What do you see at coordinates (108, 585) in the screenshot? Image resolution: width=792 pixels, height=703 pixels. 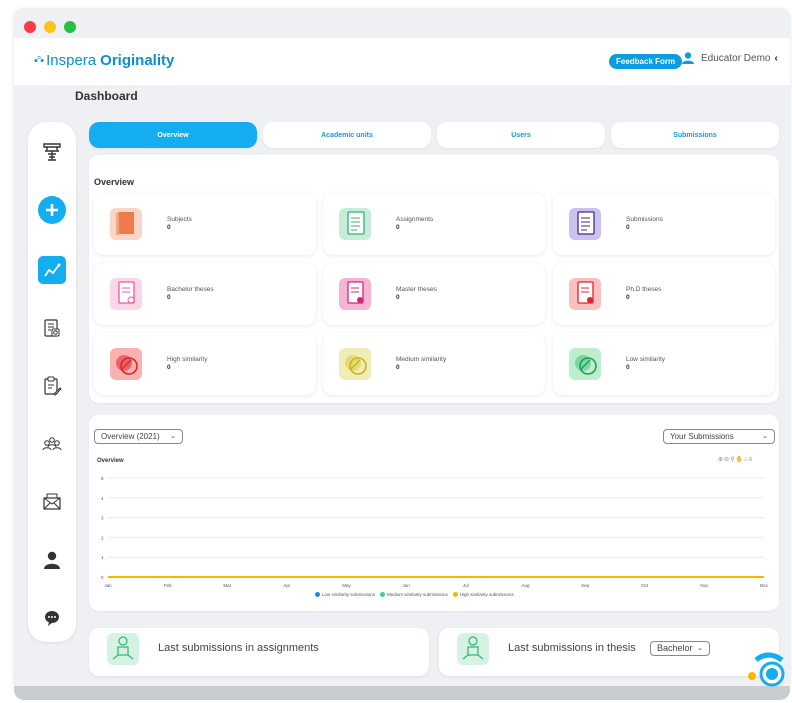 I see `x-tick-label: Jan` at bounding box center [108, 585].